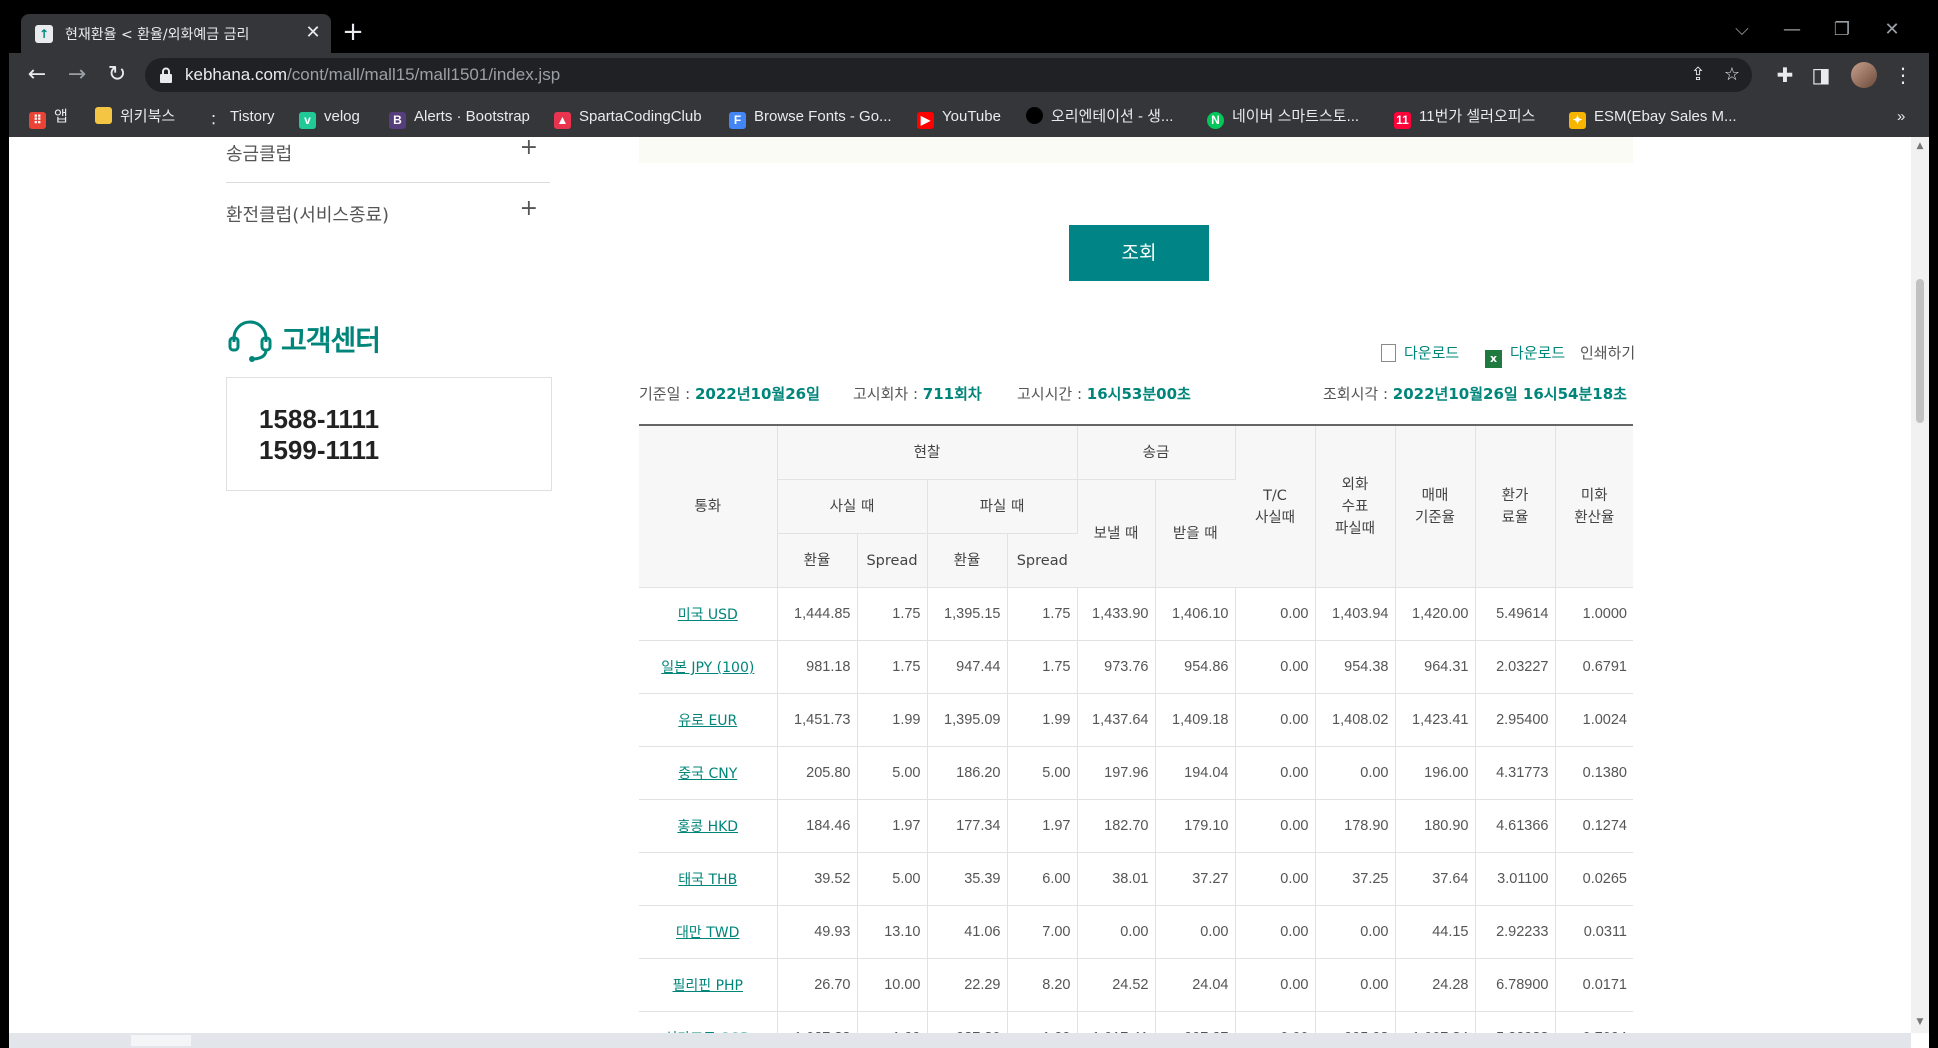 The image size is (1938, 1048). Describe the element at coordinates (892, 879) in the screenshot. I see `cell-cash-buy-spread: 5.00` at that location.